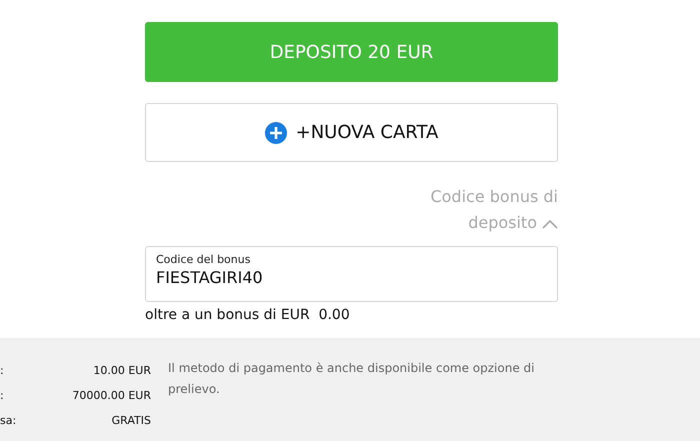  What do you see at coordinates (550, 223) in the screenshot?
I see `chevron-icon` at bounding box center [550, 223].